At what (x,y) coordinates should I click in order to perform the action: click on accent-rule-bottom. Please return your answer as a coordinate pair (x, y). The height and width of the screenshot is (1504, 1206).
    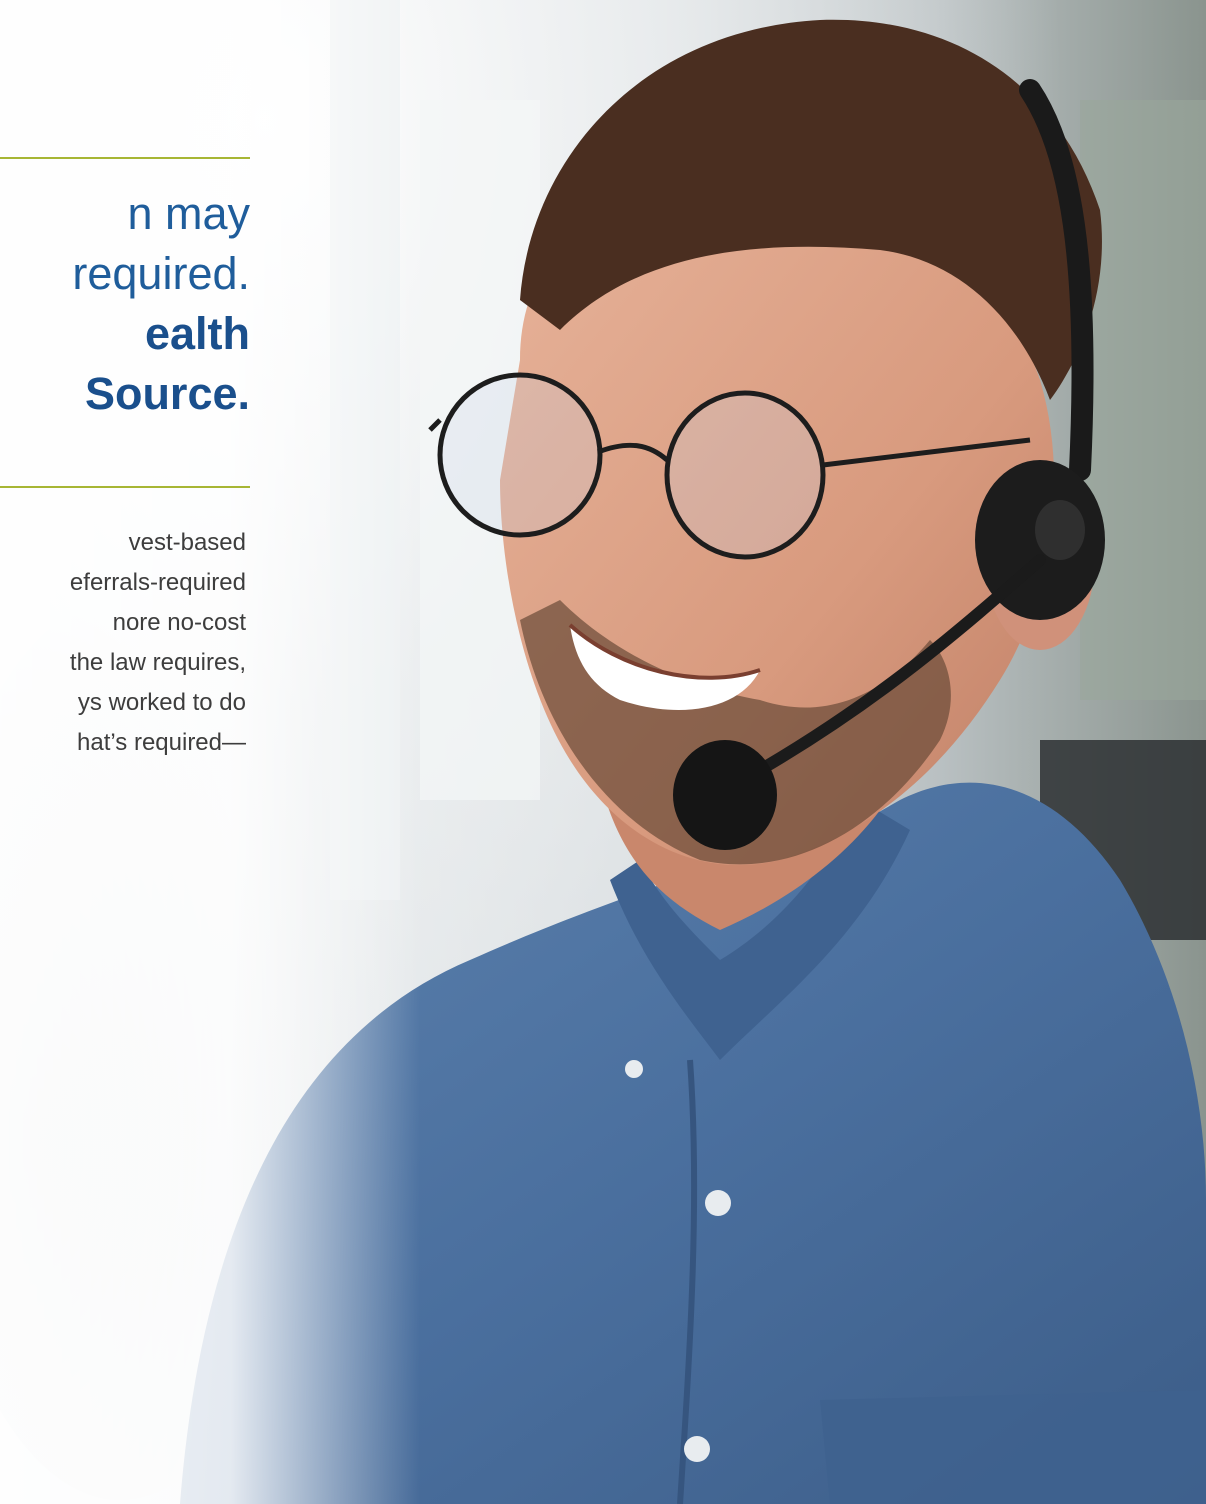
    Looking at the image, I should click on (125, 487).